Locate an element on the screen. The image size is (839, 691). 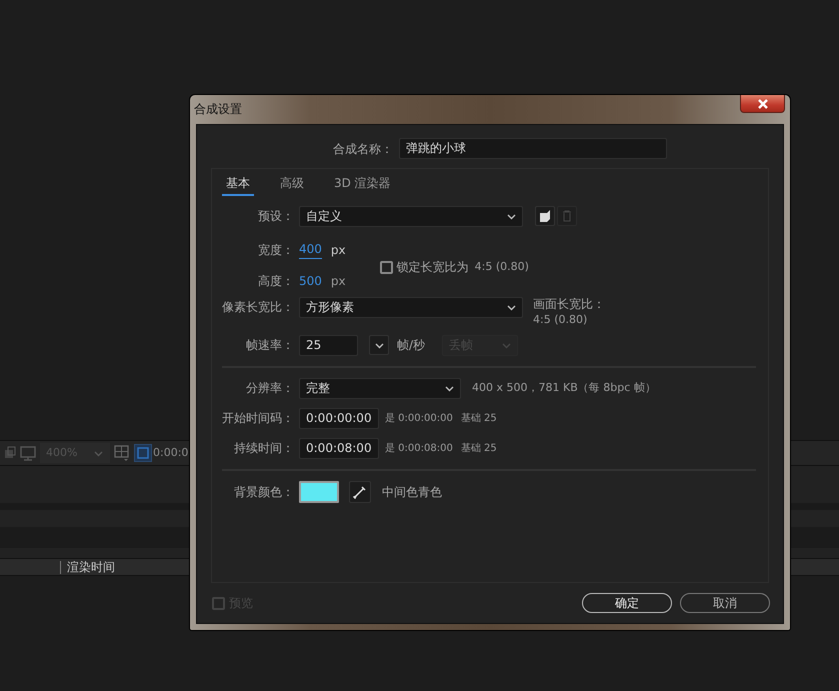
color-swatch is located at coordinates (319, 492).